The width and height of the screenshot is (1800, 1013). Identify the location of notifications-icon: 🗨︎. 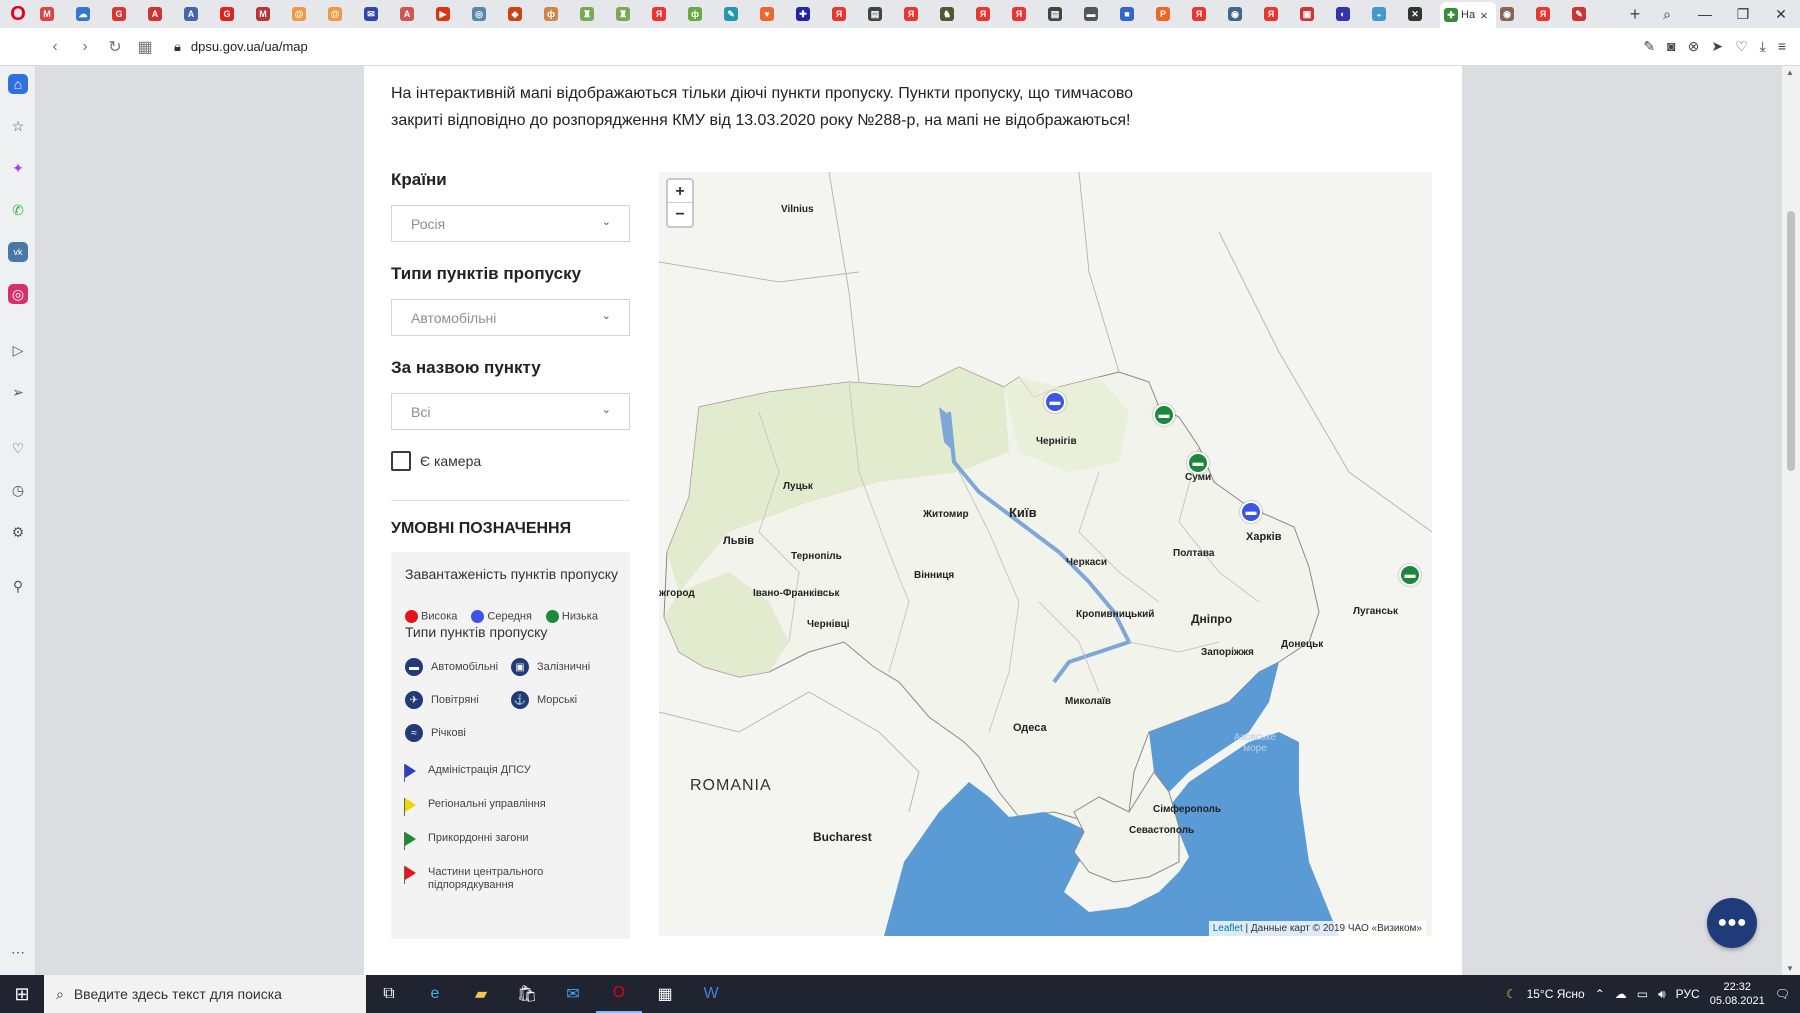
(1782, 994).